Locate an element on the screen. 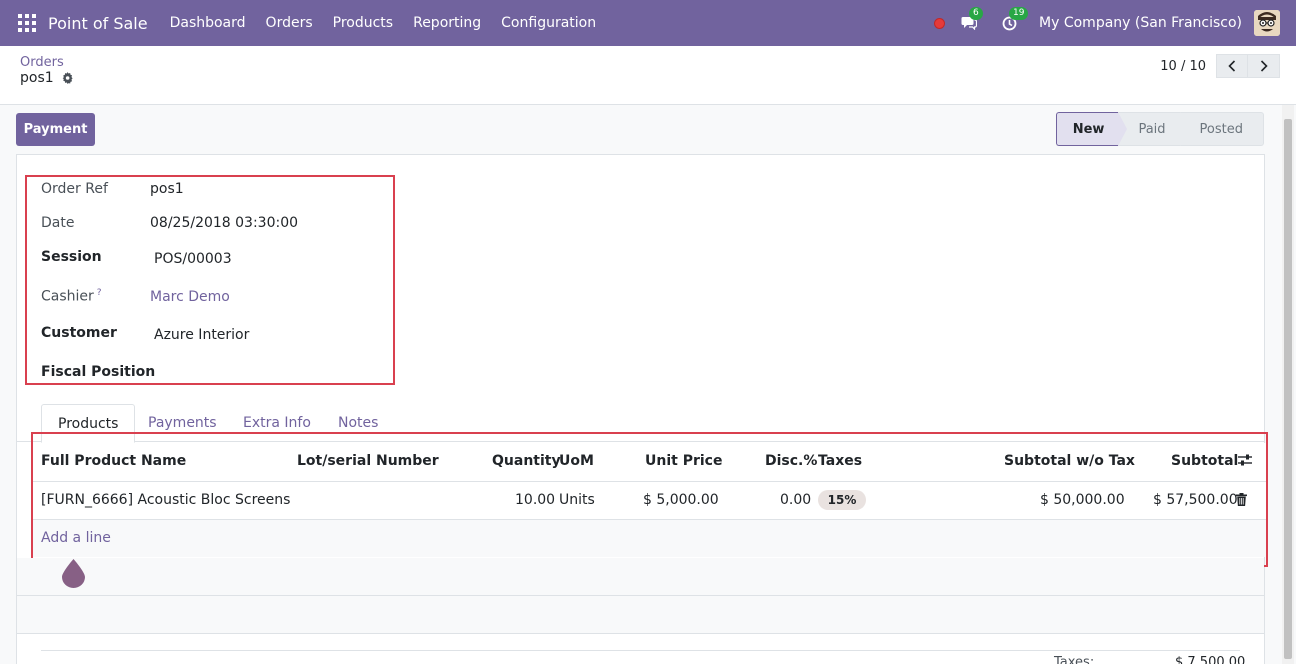 Image resolution: width=1296 pixels, height=664 pixels. cashier-label: Cashier is located at coordinates (67, 296).